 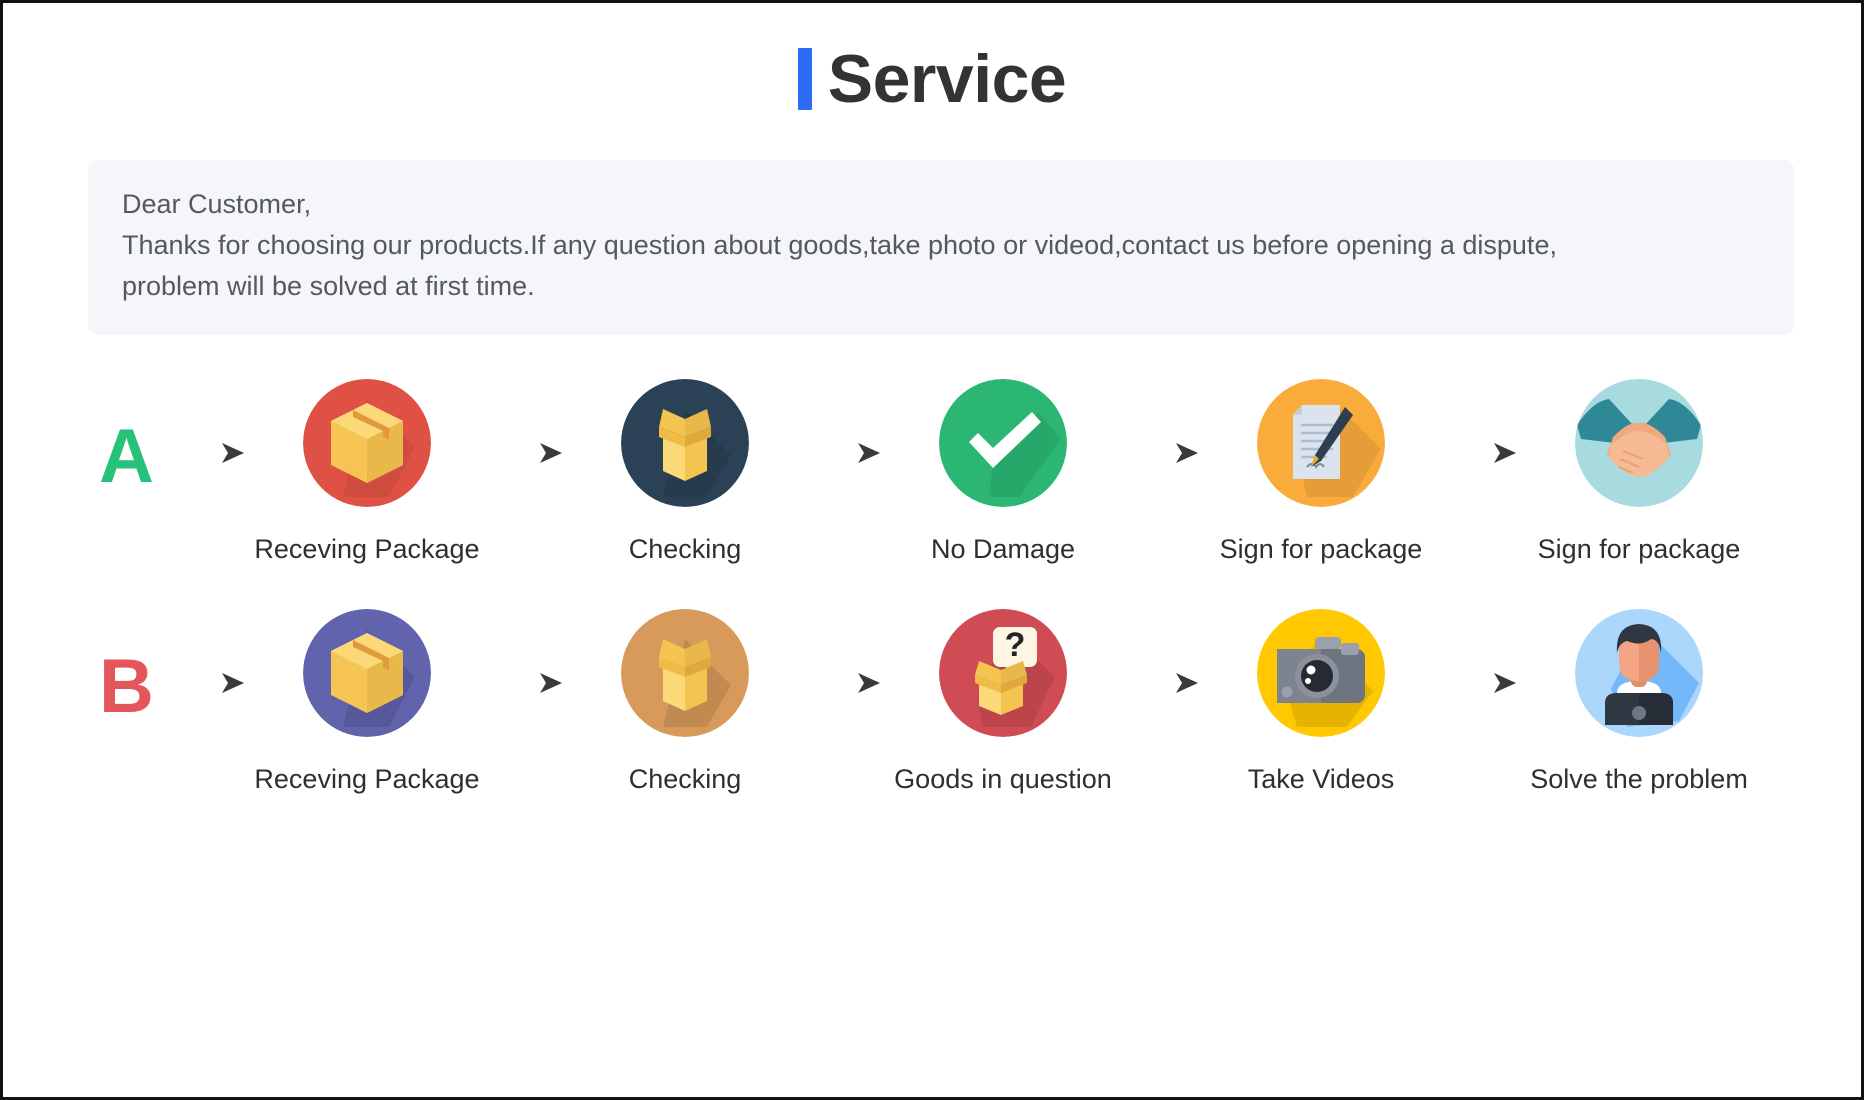 What do you see at coordinates (1639, 779) in the screenshot?
I see `step-label: Solve the problem` at bounding box center [1639, 779].